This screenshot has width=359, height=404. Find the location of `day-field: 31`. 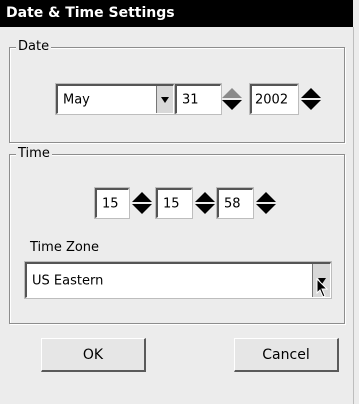

day-field: 31 is located at coordinates (198, 99).